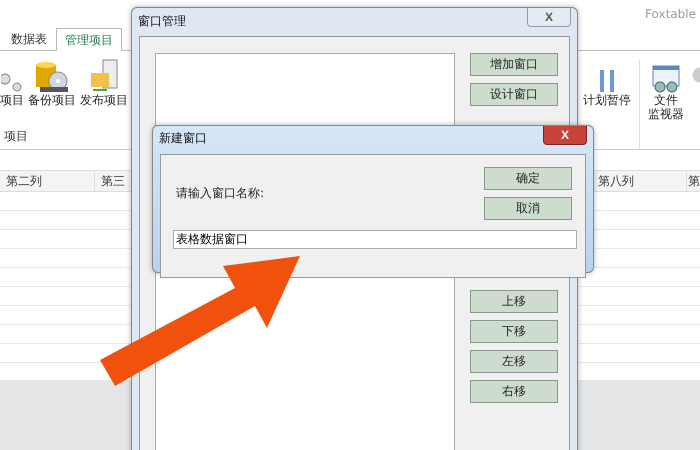 This screenshot has width=700, height=450. What do you see at coordinates (52, 100) in the screenshot?
I see `ribbon-button-label: 备份项目` at bounding box center [52, 100].